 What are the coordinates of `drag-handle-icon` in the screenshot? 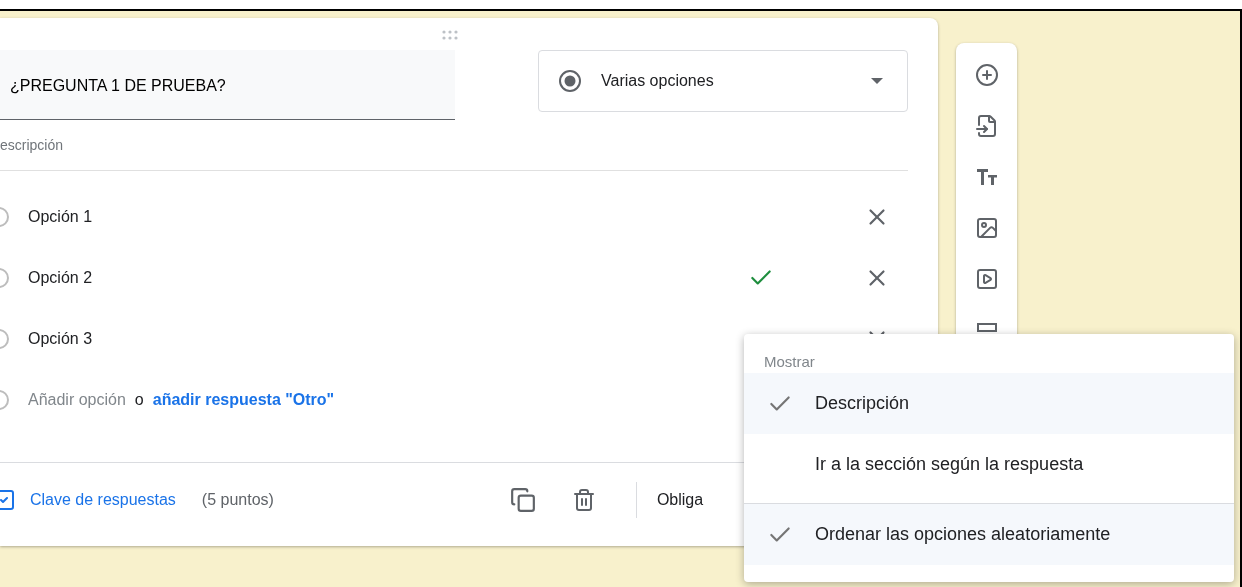 It's located at (450, 35).